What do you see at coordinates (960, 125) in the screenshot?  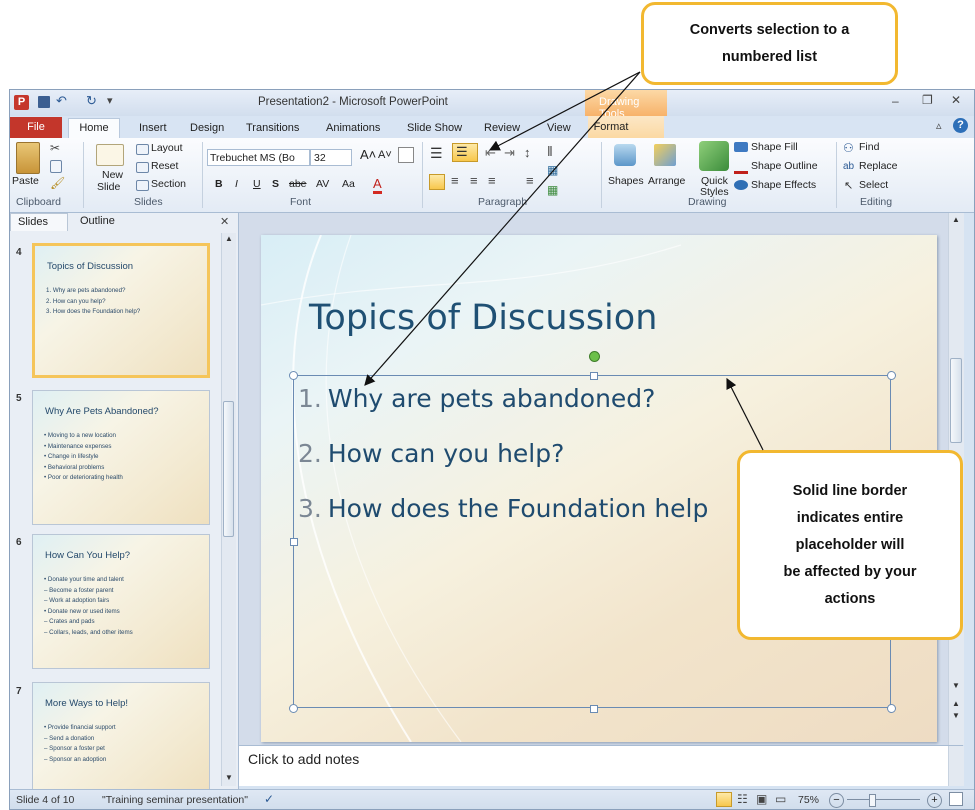 I see `help-icon: ?` at bounding box center [960, 125].